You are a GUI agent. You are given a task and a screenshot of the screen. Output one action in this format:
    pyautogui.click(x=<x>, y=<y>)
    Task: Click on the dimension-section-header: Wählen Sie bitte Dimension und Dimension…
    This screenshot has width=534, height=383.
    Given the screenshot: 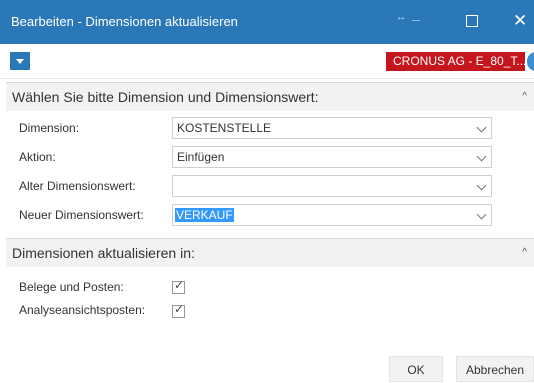 What is the action you would take?
    pyautogui.click(x=270, y=96)
    